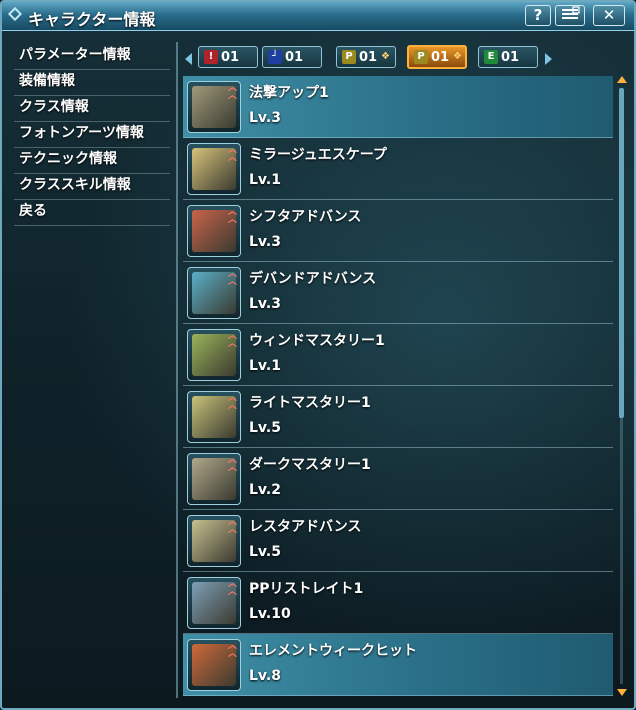 The image size is (636, 710). Describe the element at coordinates (92, 187) in the screenshot. I see `menu-item: クラススキル情報` at that location.